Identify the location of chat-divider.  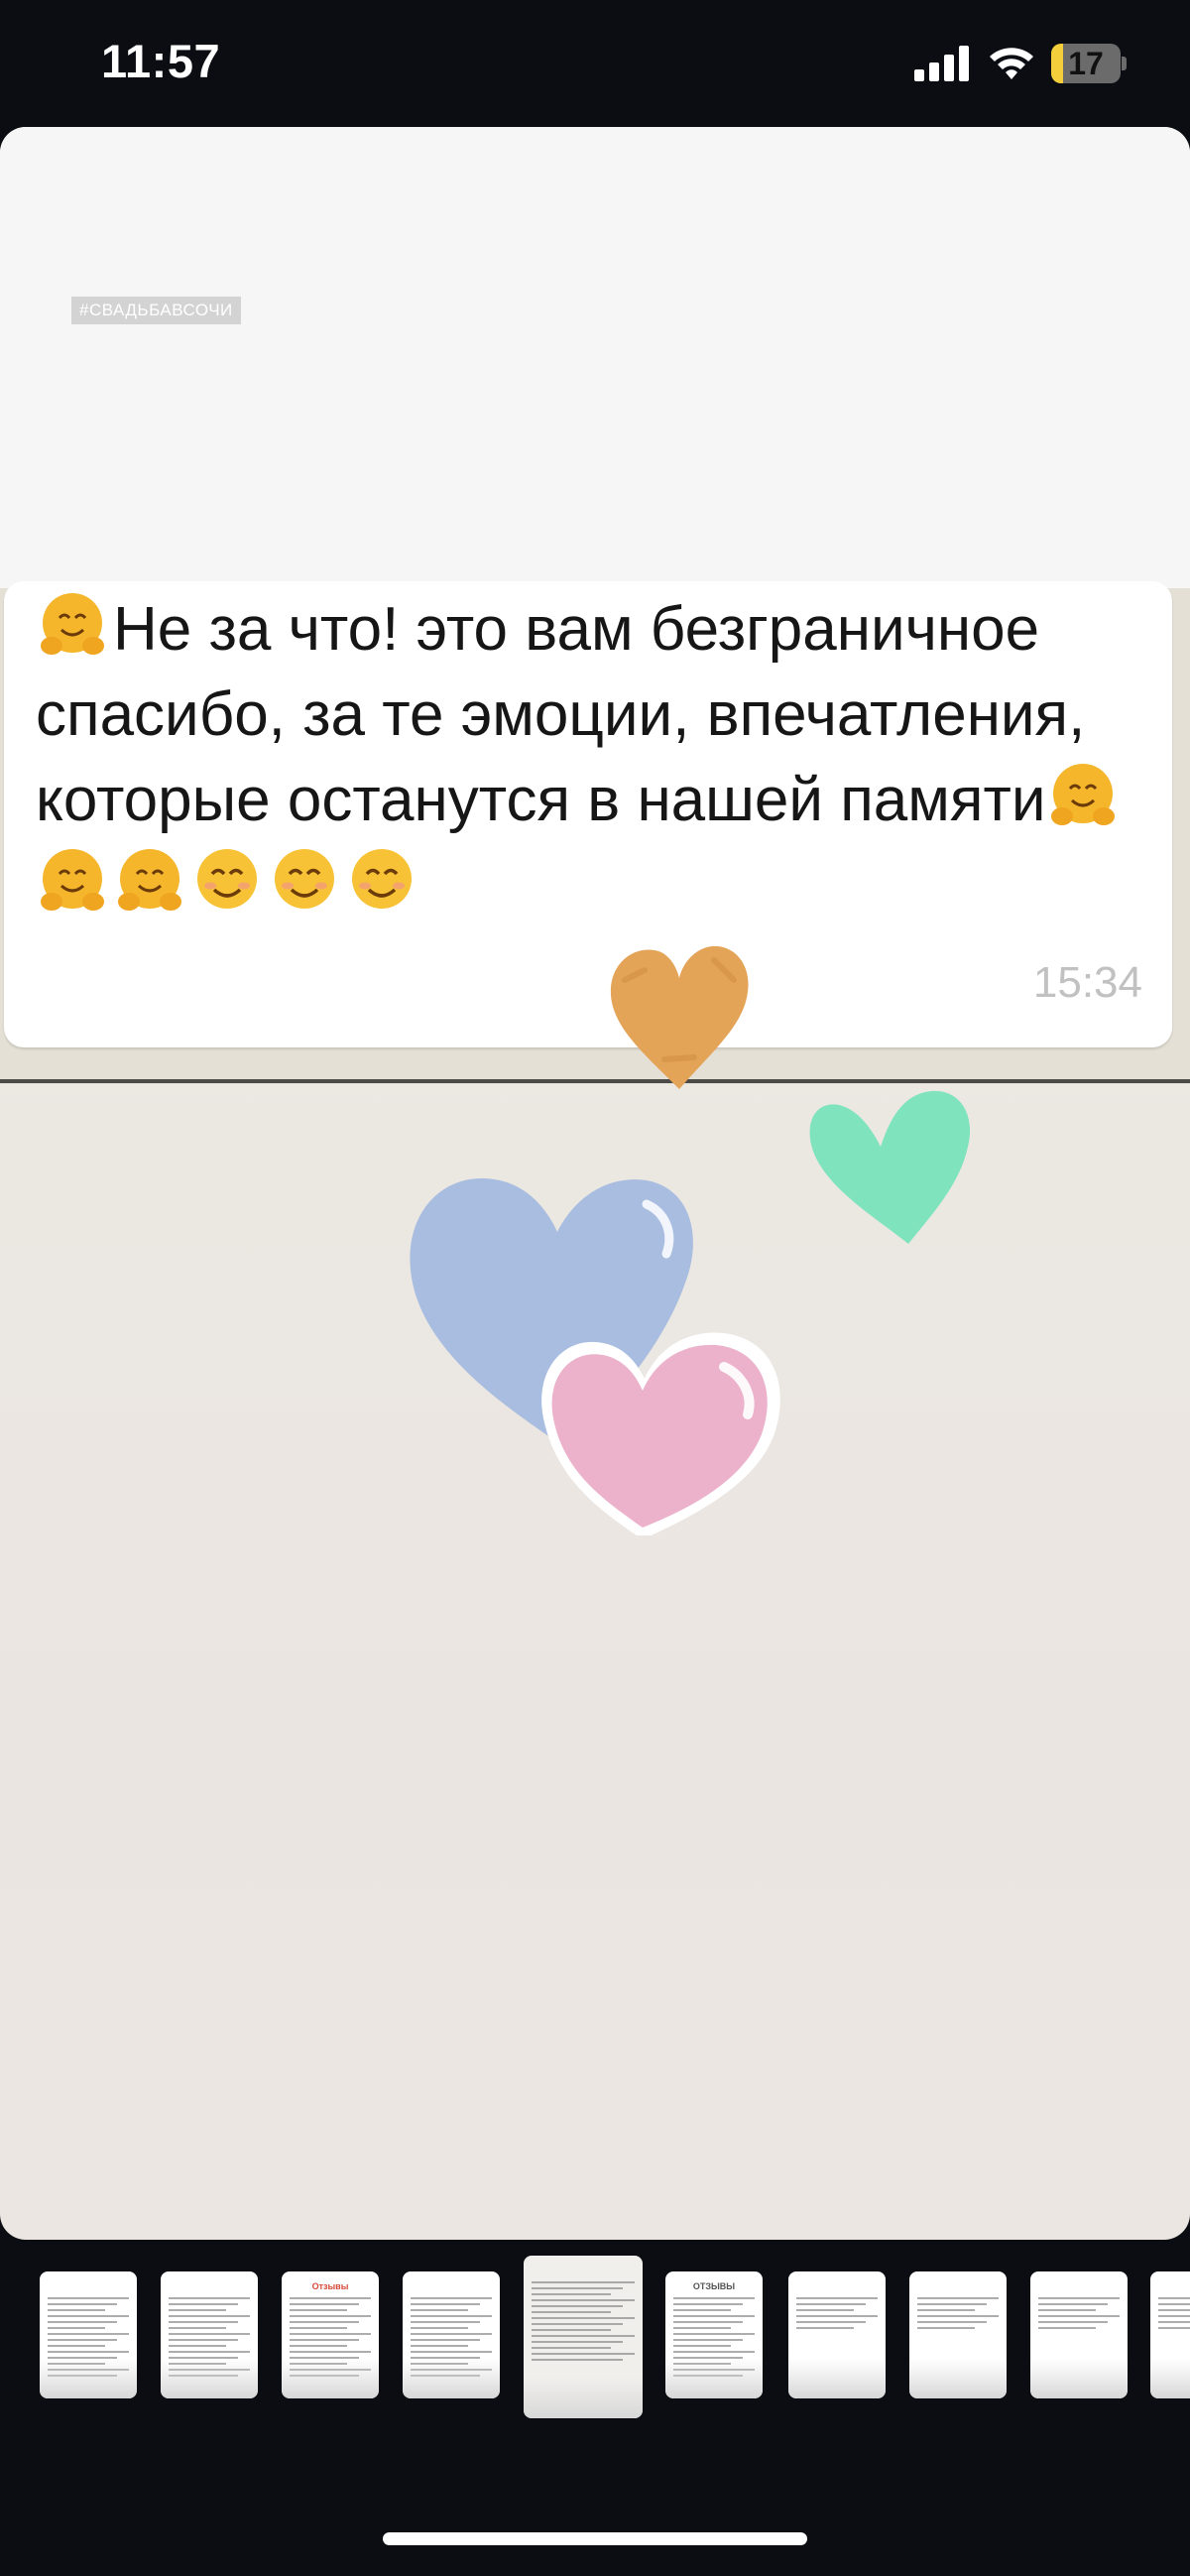
(595, 1081).